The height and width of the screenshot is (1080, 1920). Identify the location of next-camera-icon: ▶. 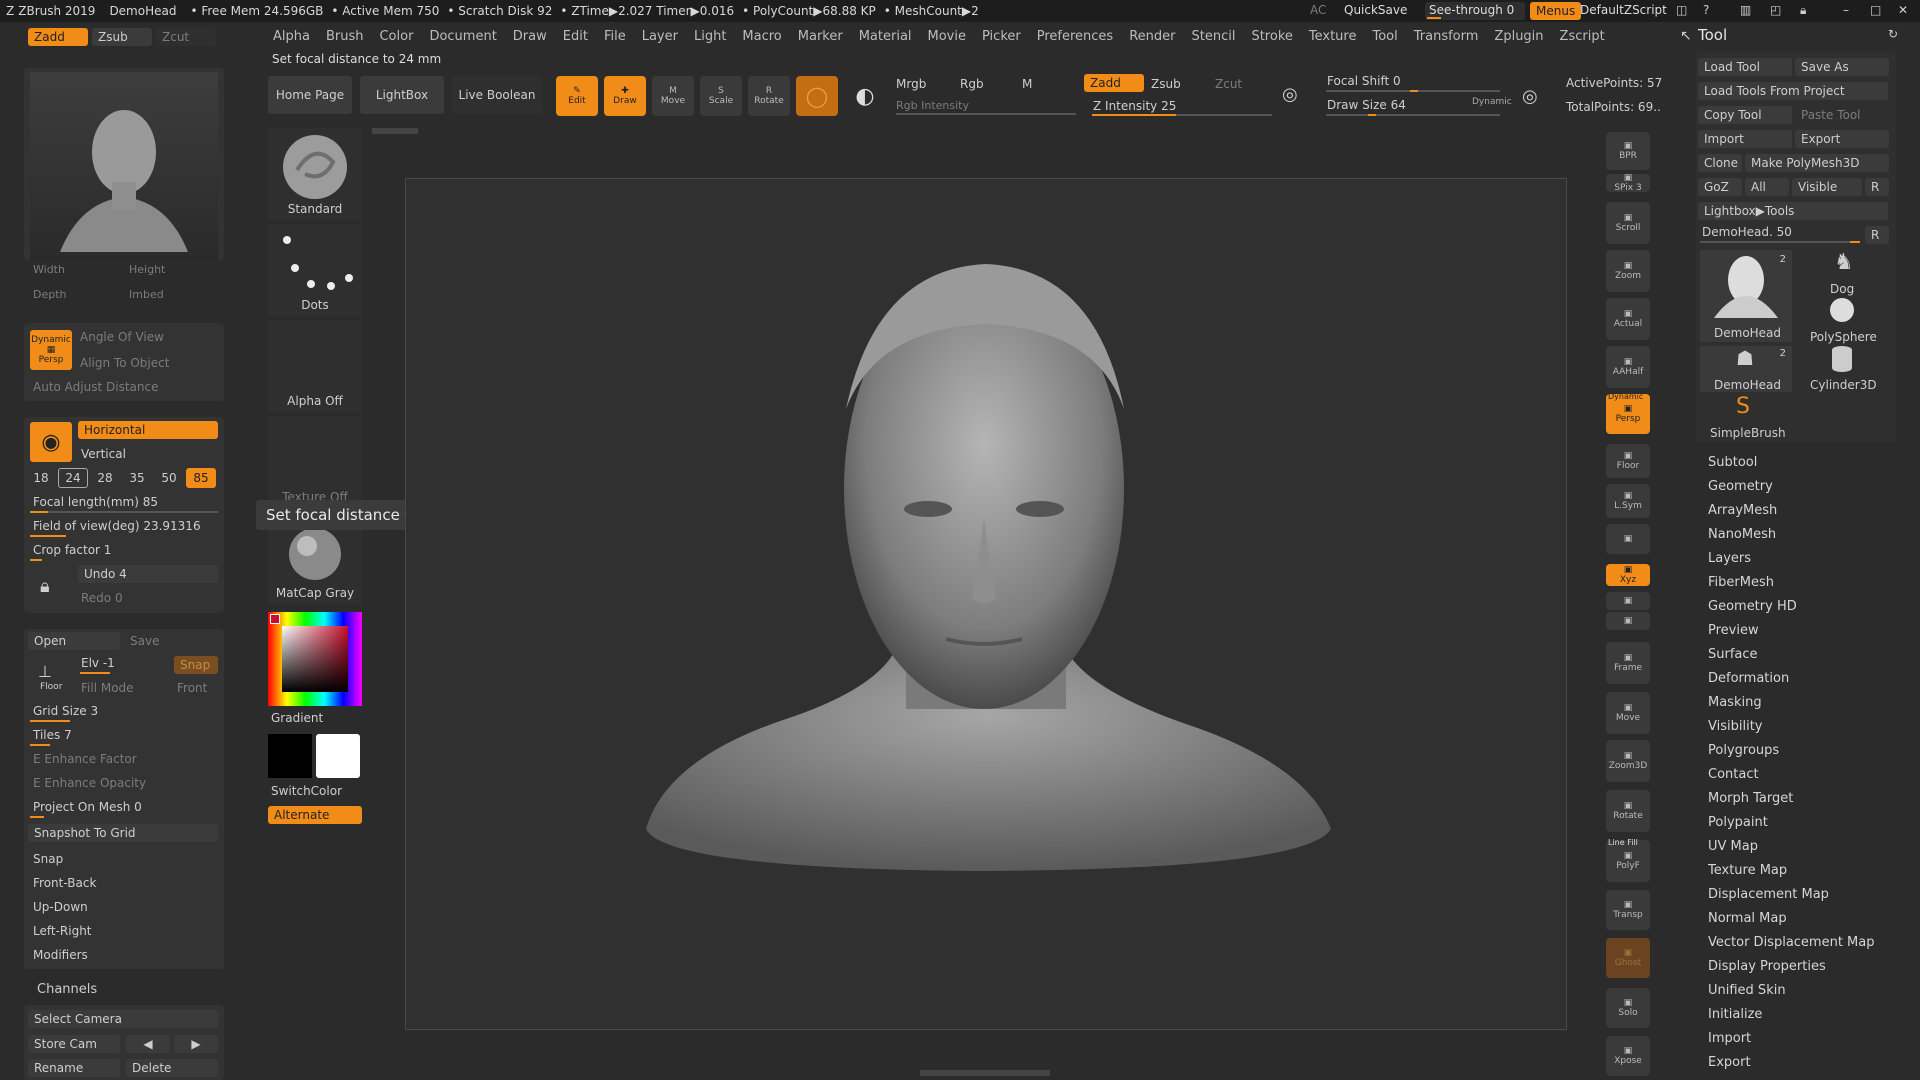
(196, 1044).